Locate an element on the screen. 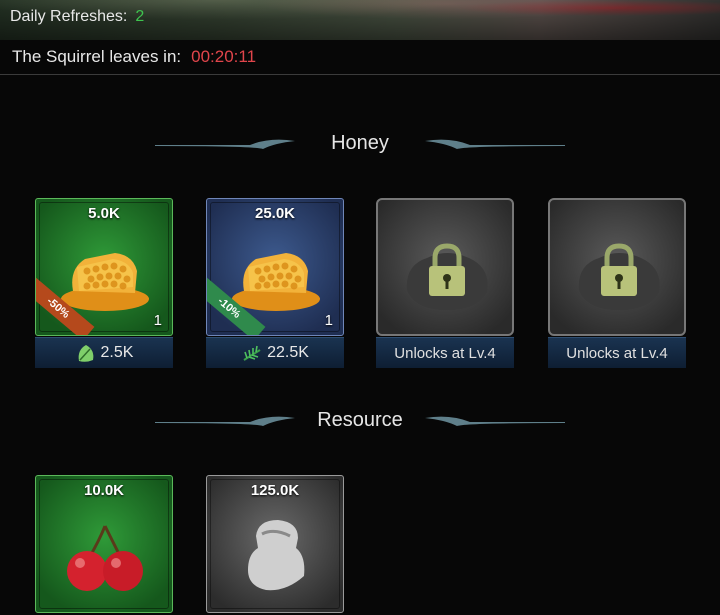 This screenshot has height=615, width=720. leaf-icon is located at coordinates (85, 353).